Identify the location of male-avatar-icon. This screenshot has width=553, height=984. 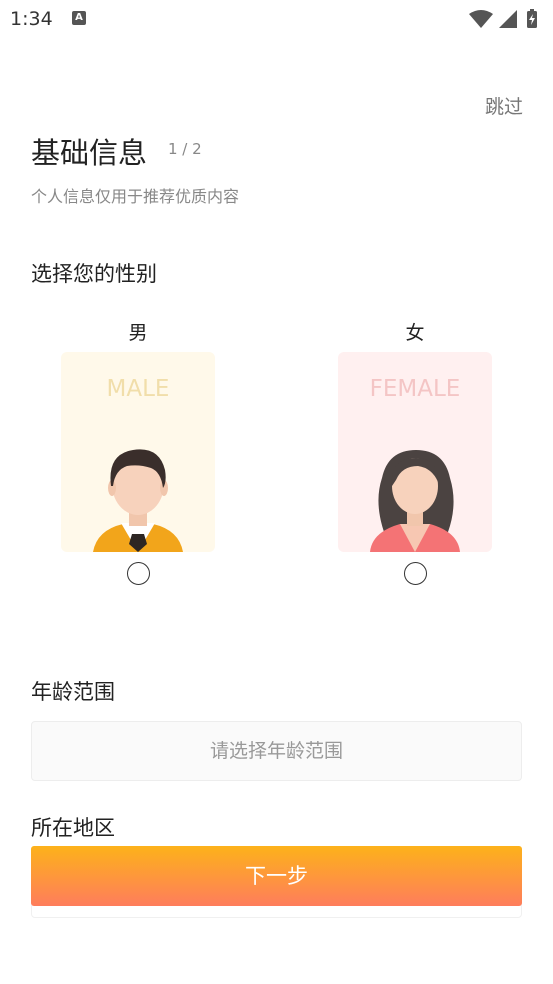
(138, 500).